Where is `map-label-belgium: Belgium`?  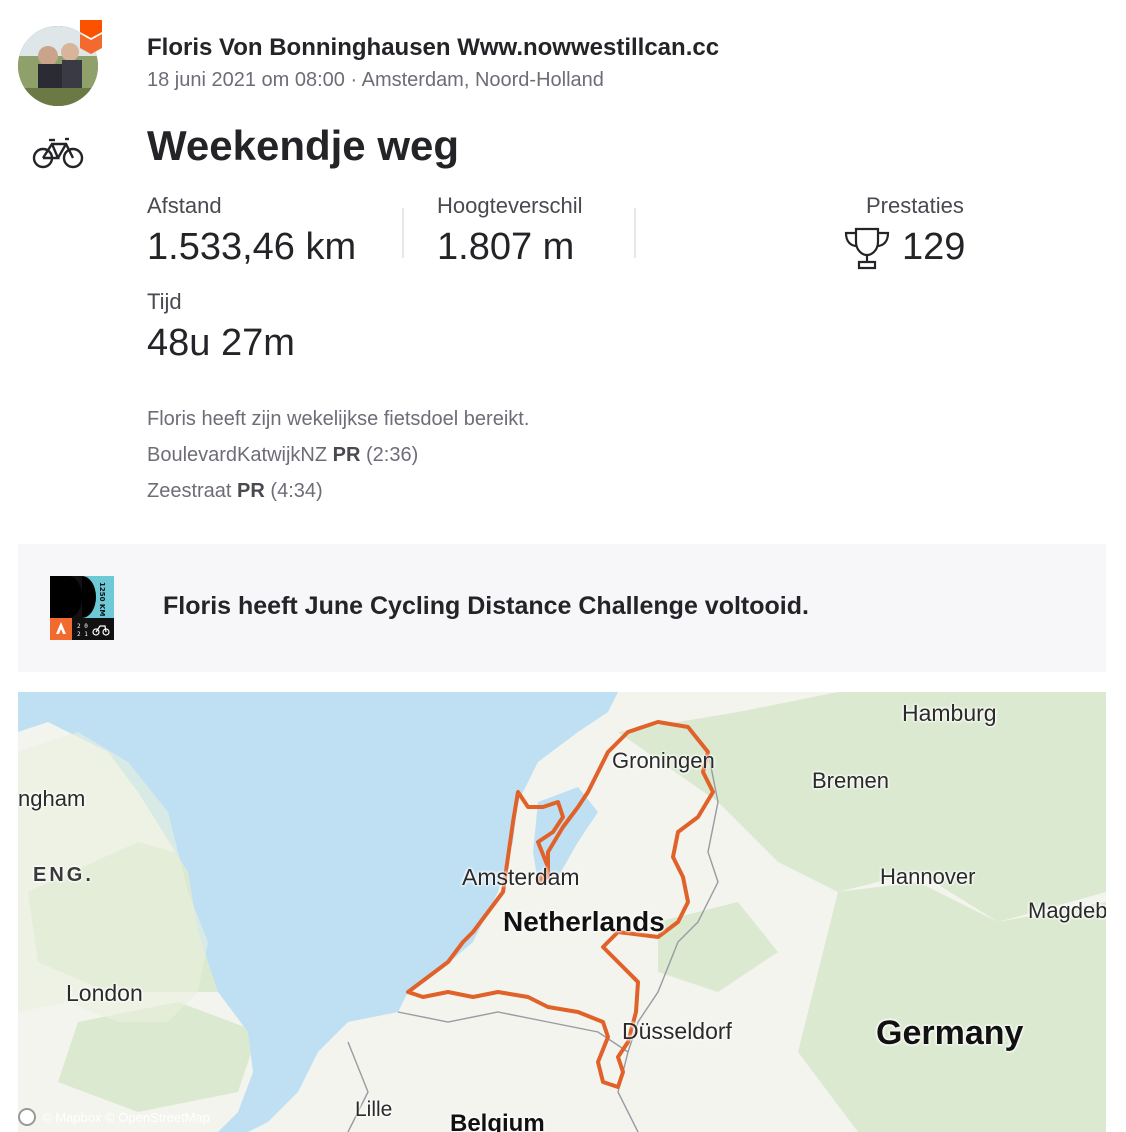 map-label-belgium: Belgium is located at coordinates (497, 1121).